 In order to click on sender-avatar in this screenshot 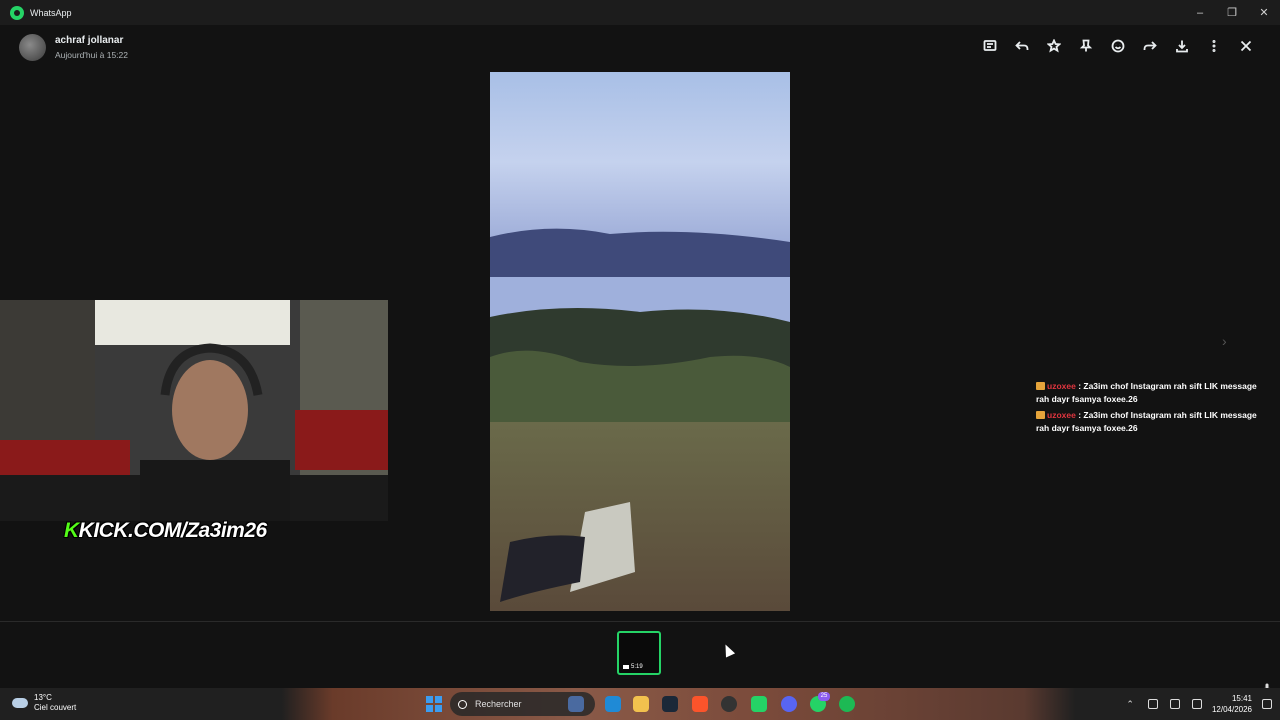, I will do `click(32, 47)`.